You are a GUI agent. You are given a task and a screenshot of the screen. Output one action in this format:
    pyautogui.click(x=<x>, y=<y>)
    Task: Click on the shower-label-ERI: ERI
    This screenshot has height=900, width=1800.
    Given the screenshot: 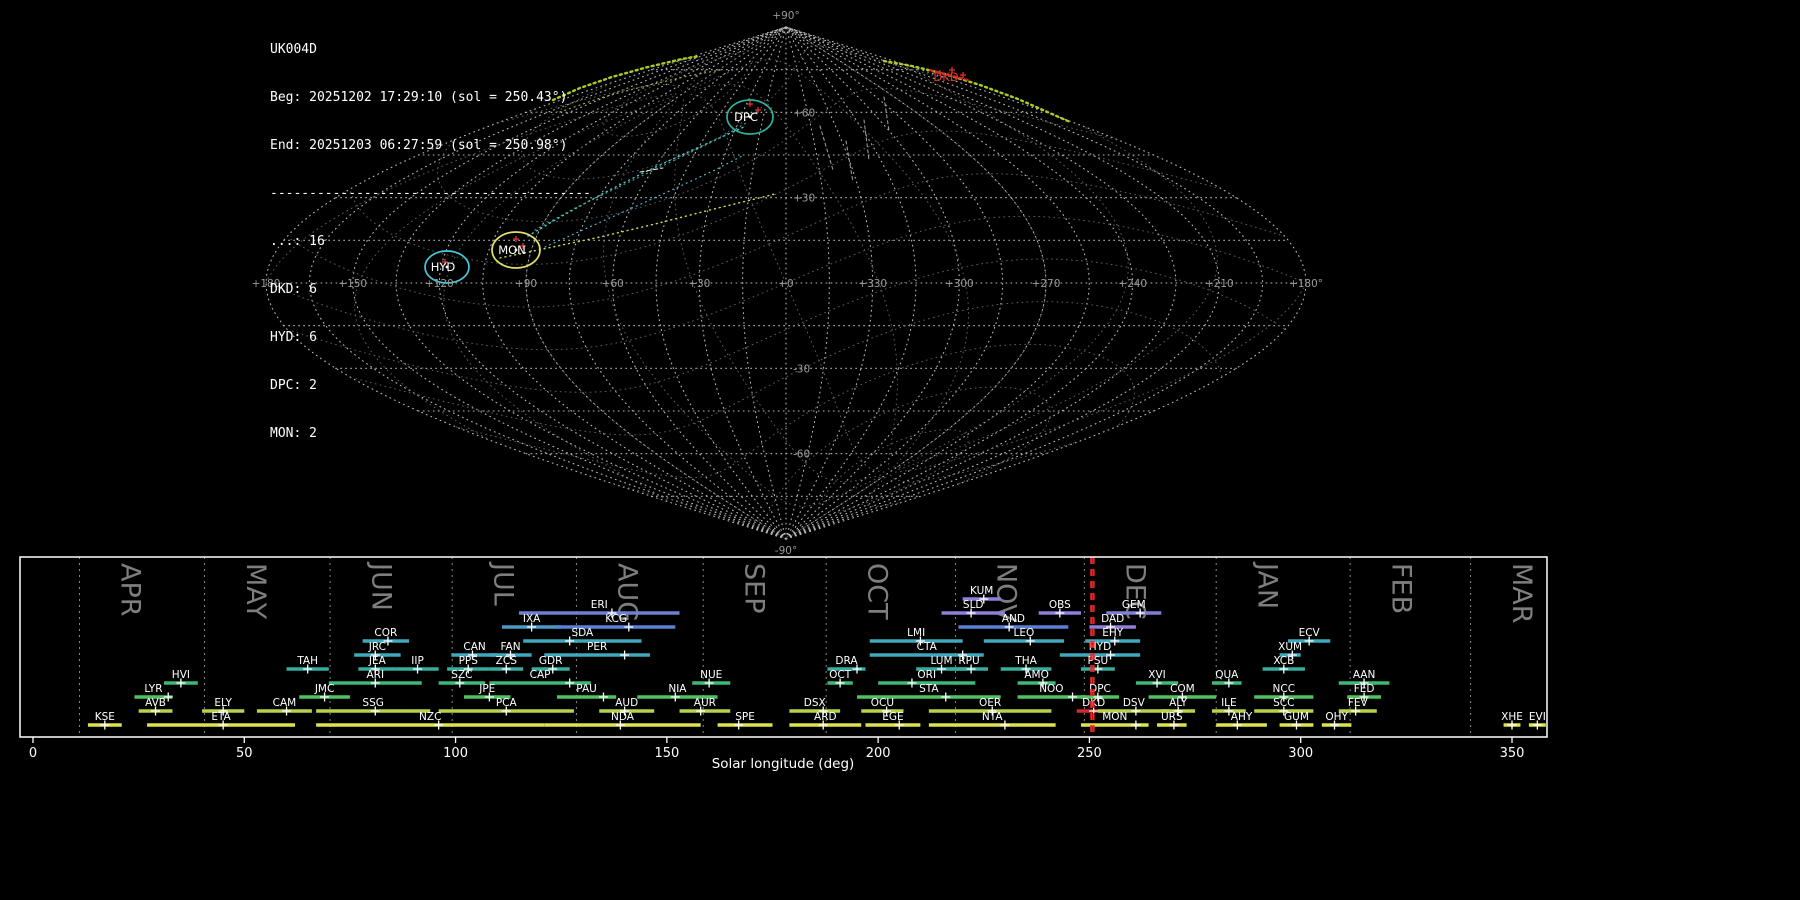 What is the action you would take?
    pyautogui.click(x=599, y=605)
    